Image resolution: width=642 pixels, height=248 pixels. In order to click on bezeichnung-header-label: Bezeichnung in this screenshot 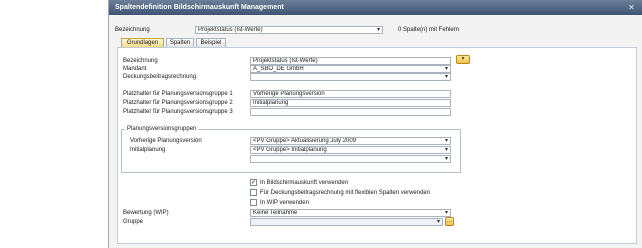, I will do `click(132, 30)`.